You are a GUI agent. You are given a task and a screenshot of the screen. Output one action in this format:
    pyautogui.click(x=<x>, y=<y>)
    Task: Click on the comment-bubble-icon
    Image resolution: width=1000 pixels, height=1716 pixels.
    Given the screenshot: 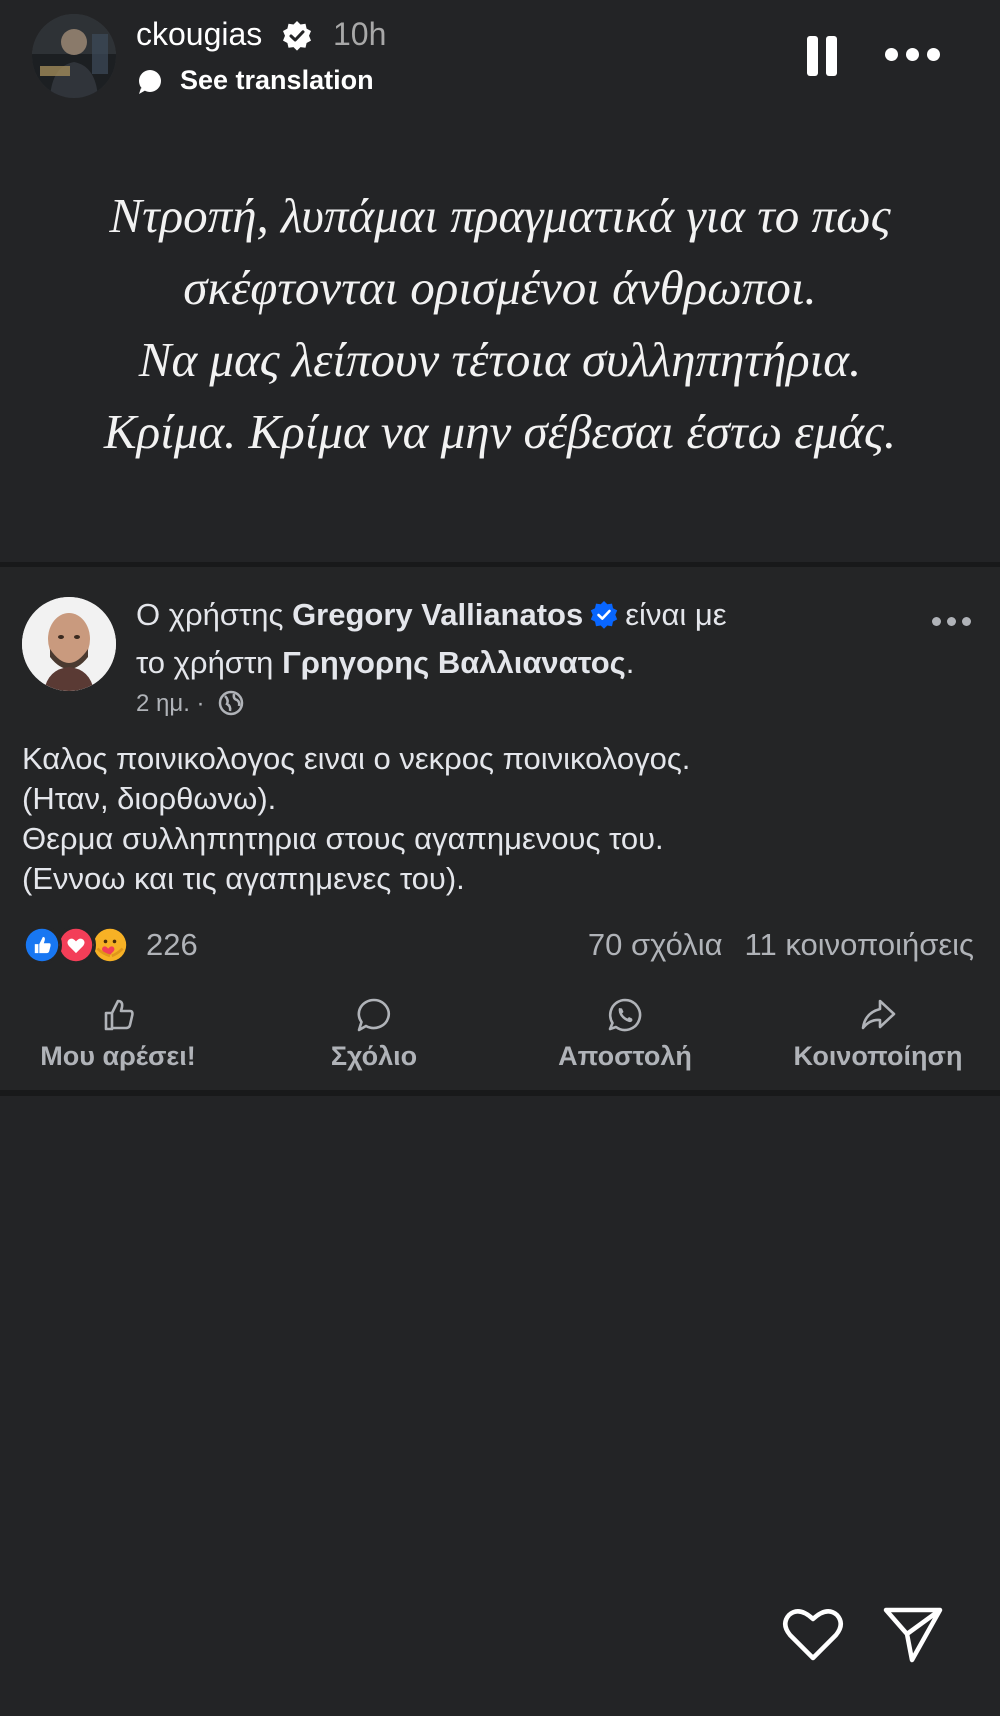 What is the action you would take?
    pyautogui.click(x=373, y=1015)
    